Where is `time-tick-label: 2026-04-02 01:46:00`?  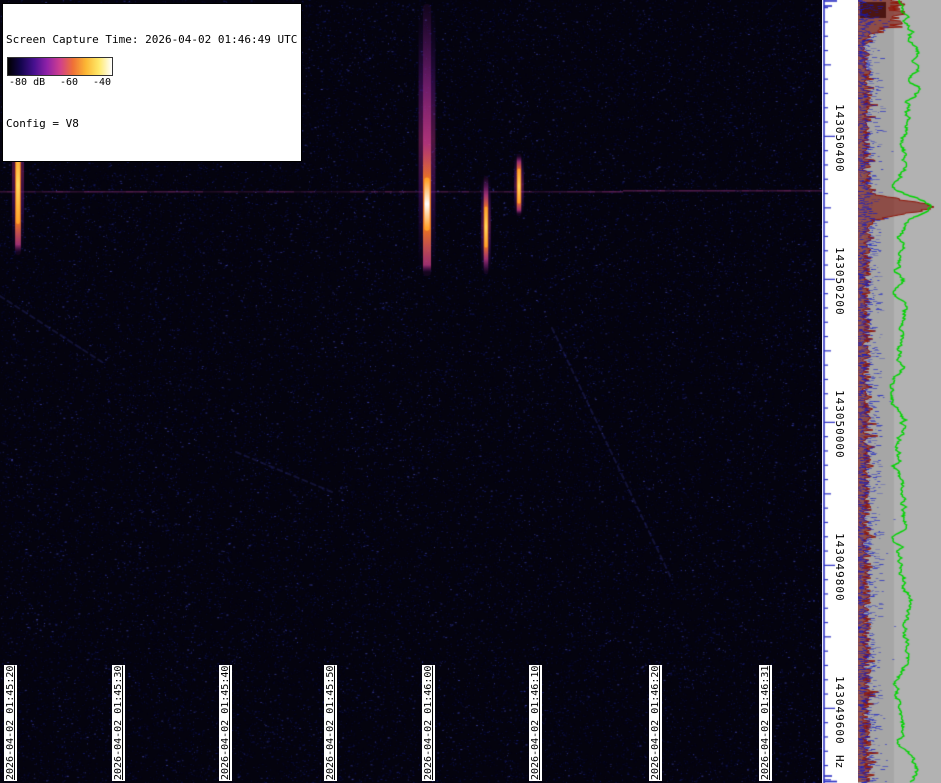
time-tick-label: 2026-04-02 01:46:00 is located at coordinates (428, 722).